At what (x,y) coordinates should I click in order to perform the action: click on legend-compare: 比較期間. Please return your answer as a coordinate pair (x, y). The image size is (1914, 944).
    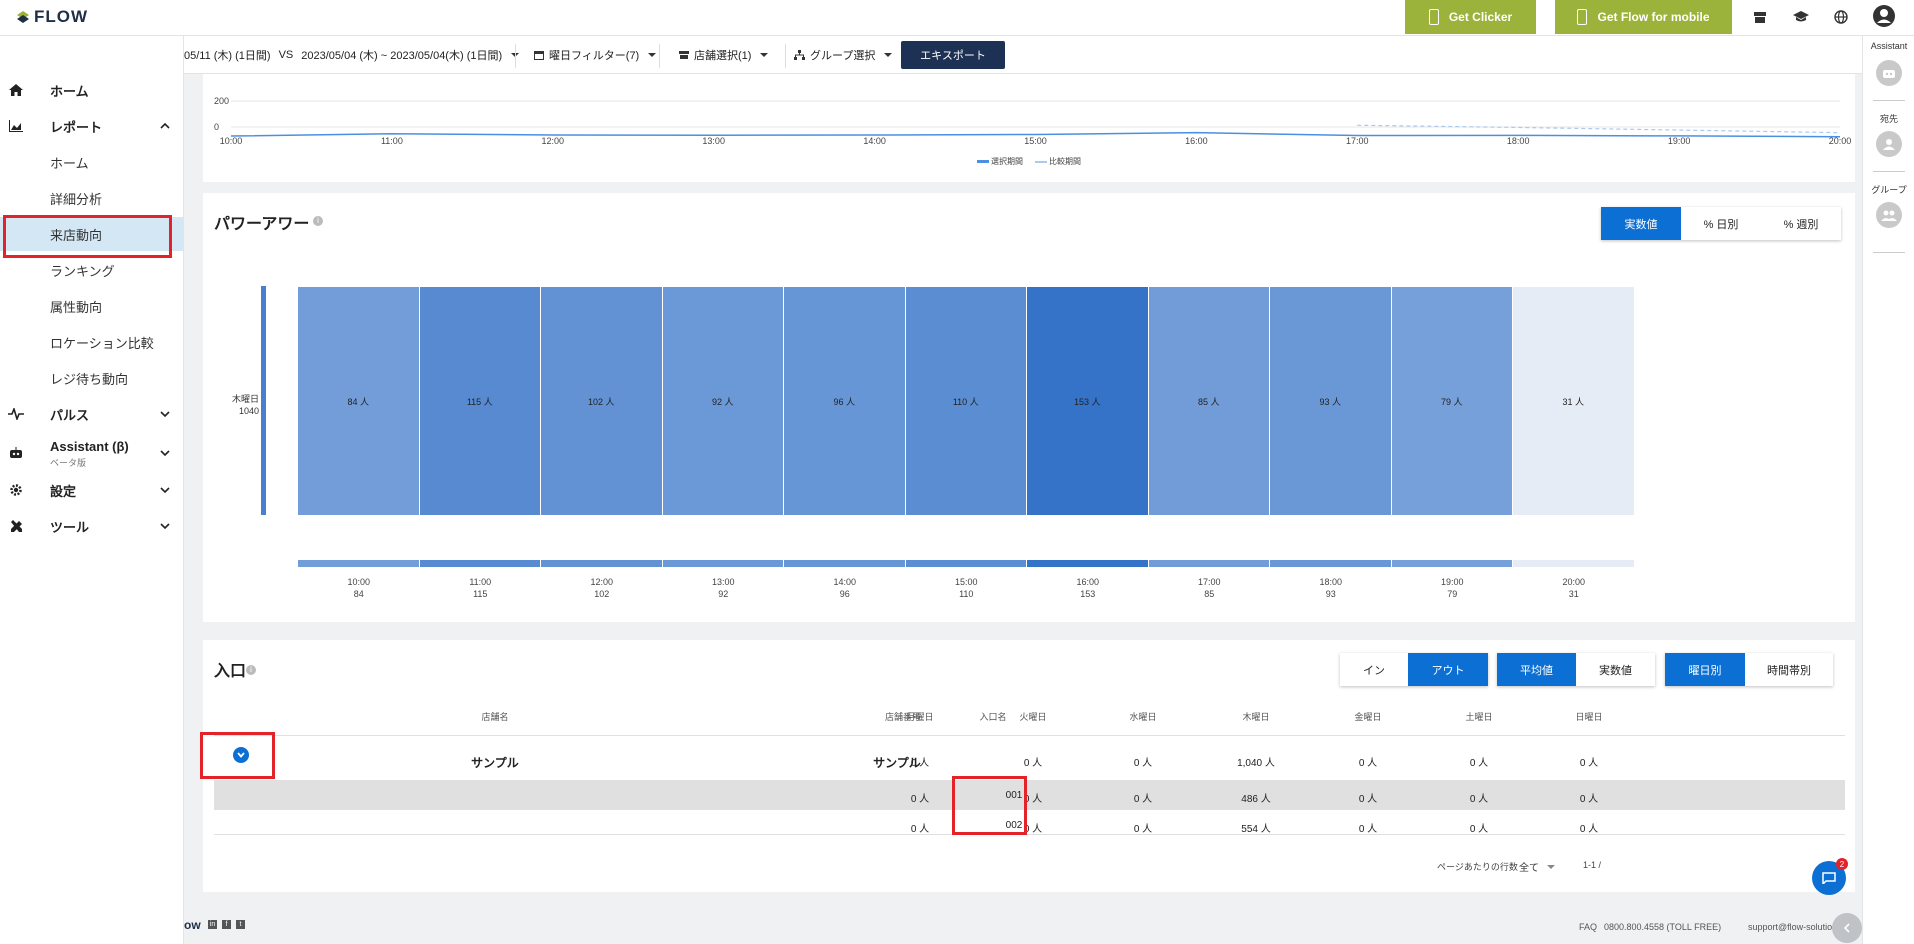
    Looking at the image, I should click on (1058, 161).